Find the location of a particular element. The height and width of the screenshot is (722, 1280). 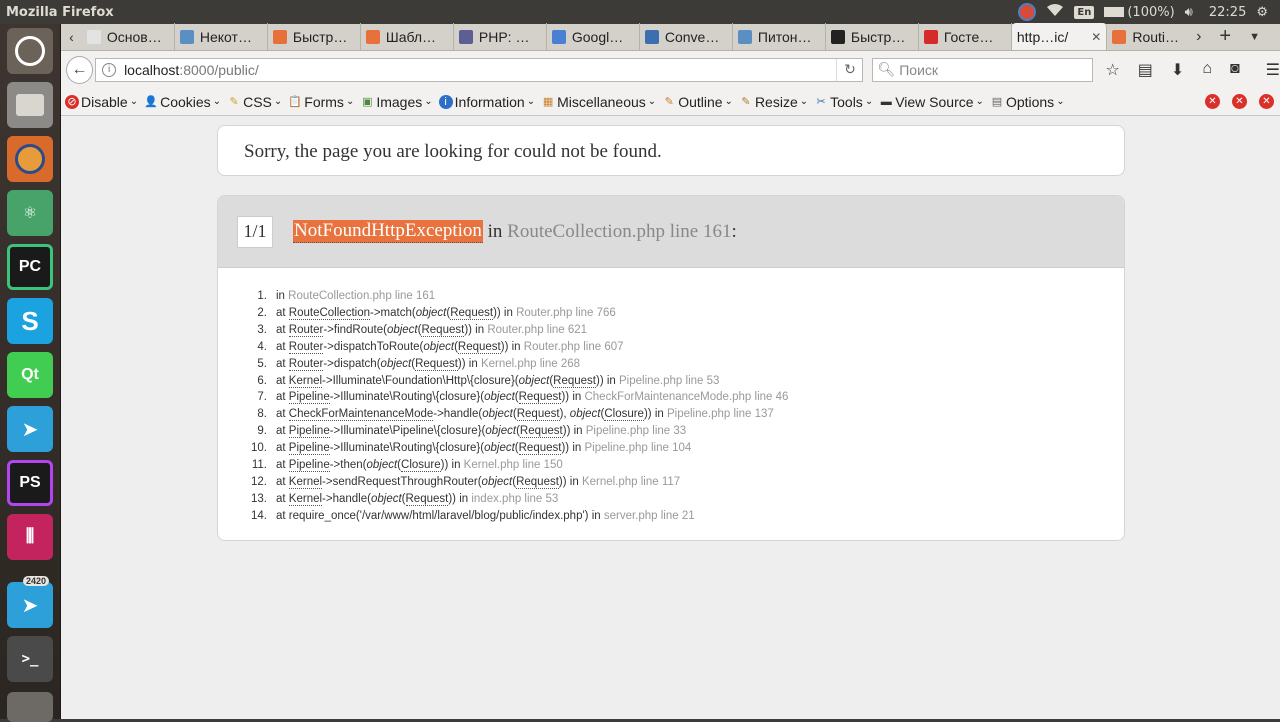

dev-menu-outline: ✎ Outline ⌄ is located at coordinates (697, 102).